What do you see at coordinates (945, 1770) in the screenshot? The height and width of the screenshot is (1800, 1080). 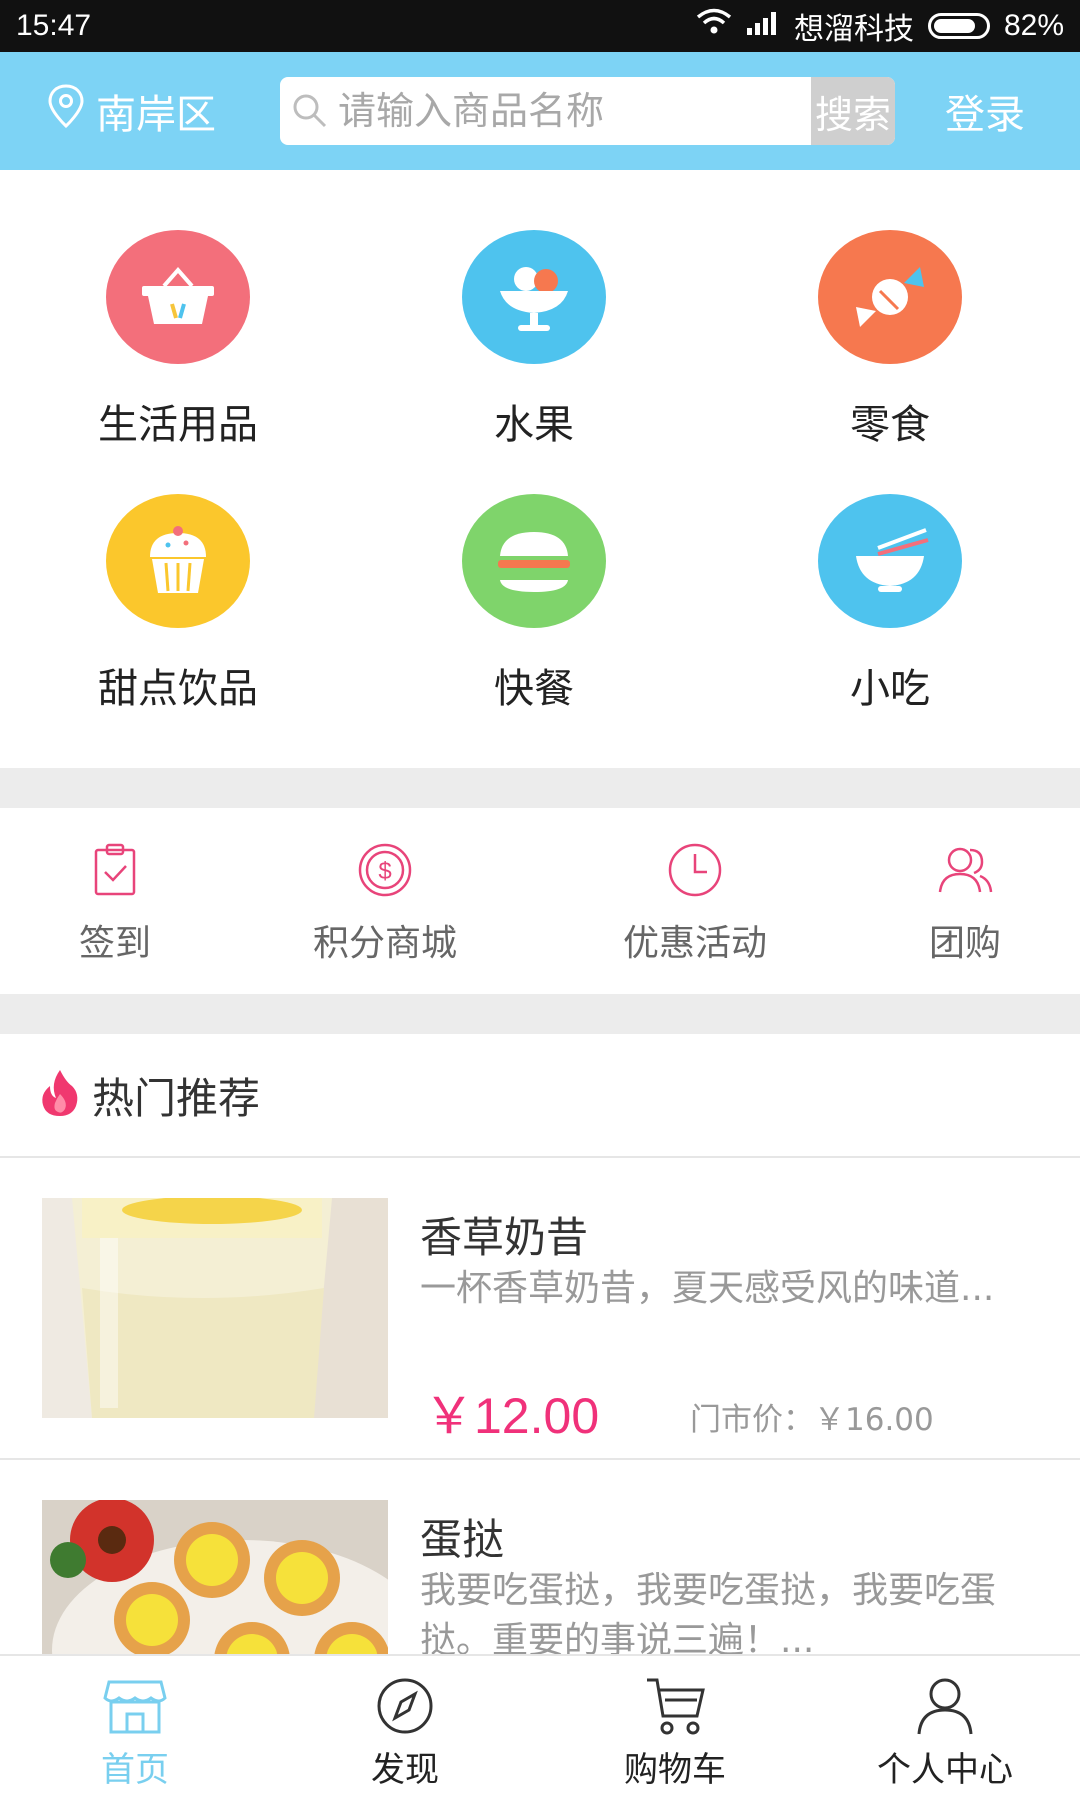 I see `tab-label: 个人中心` at bounding box center [945, 1770].